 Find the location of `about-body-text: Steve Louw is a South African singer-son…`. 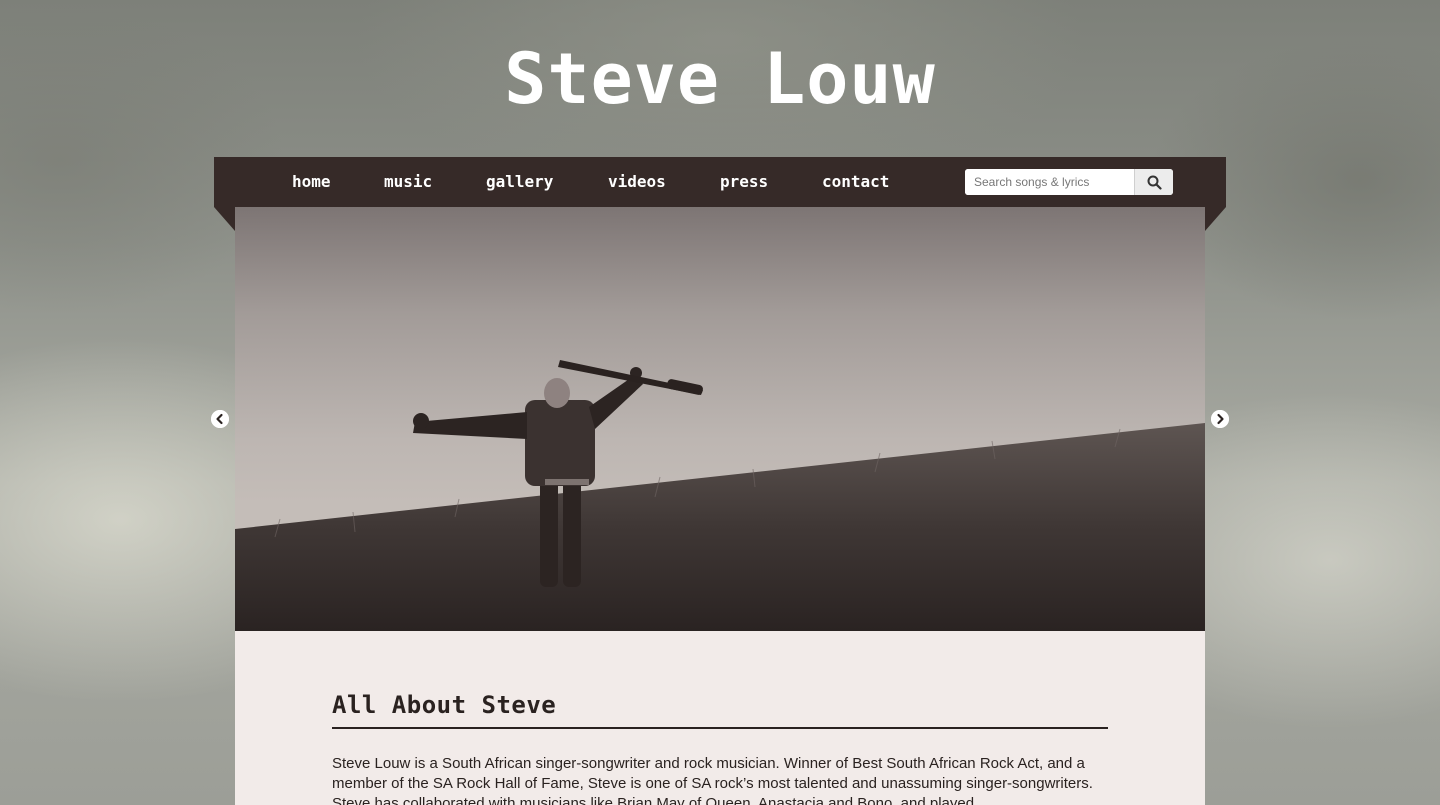

about-body-text: Steve Louw is a South African singer-son… is located at coordinates (712, 780).